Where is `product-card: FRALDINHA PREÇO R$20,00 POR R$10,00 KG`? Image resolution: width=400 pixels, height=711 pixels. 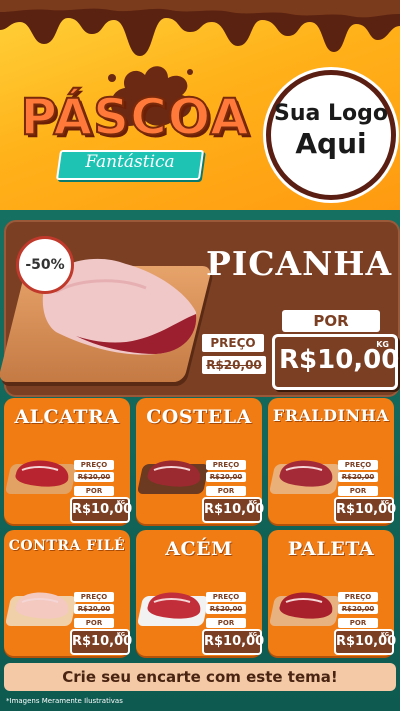
product-card: FRALDINHA PREÇO R$20,00 POR R$10,00 KG is located at coordinates (332, 461).